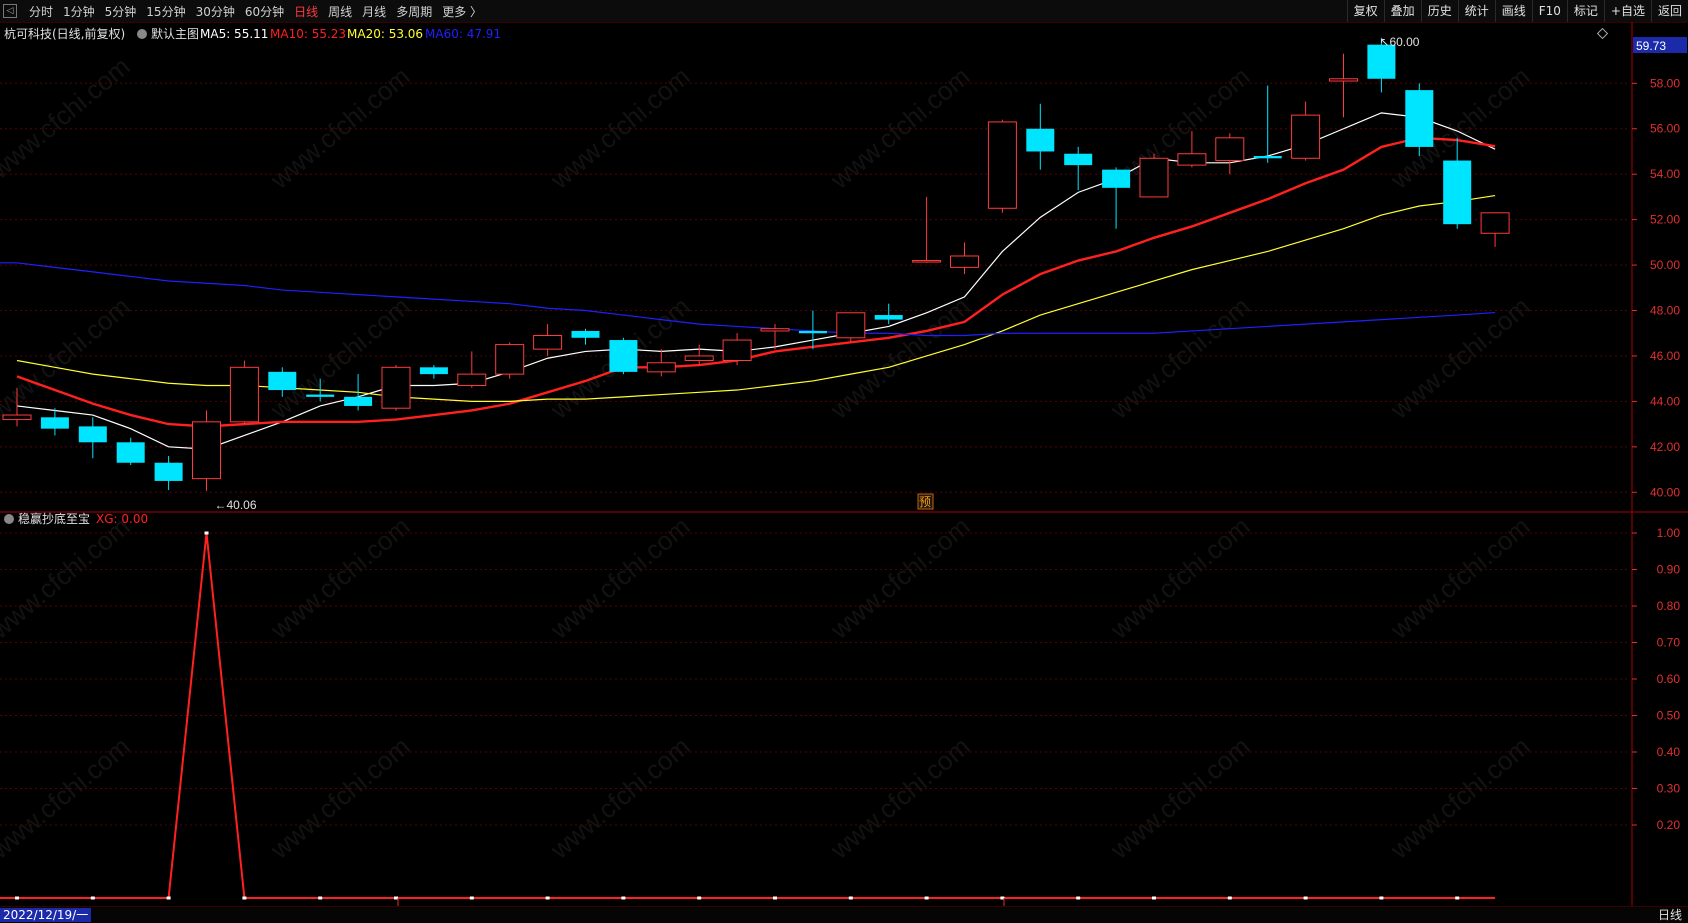  Describe the element at coordinates (925, 502) in the screenshot. I see `marker-label: 预` at that location.